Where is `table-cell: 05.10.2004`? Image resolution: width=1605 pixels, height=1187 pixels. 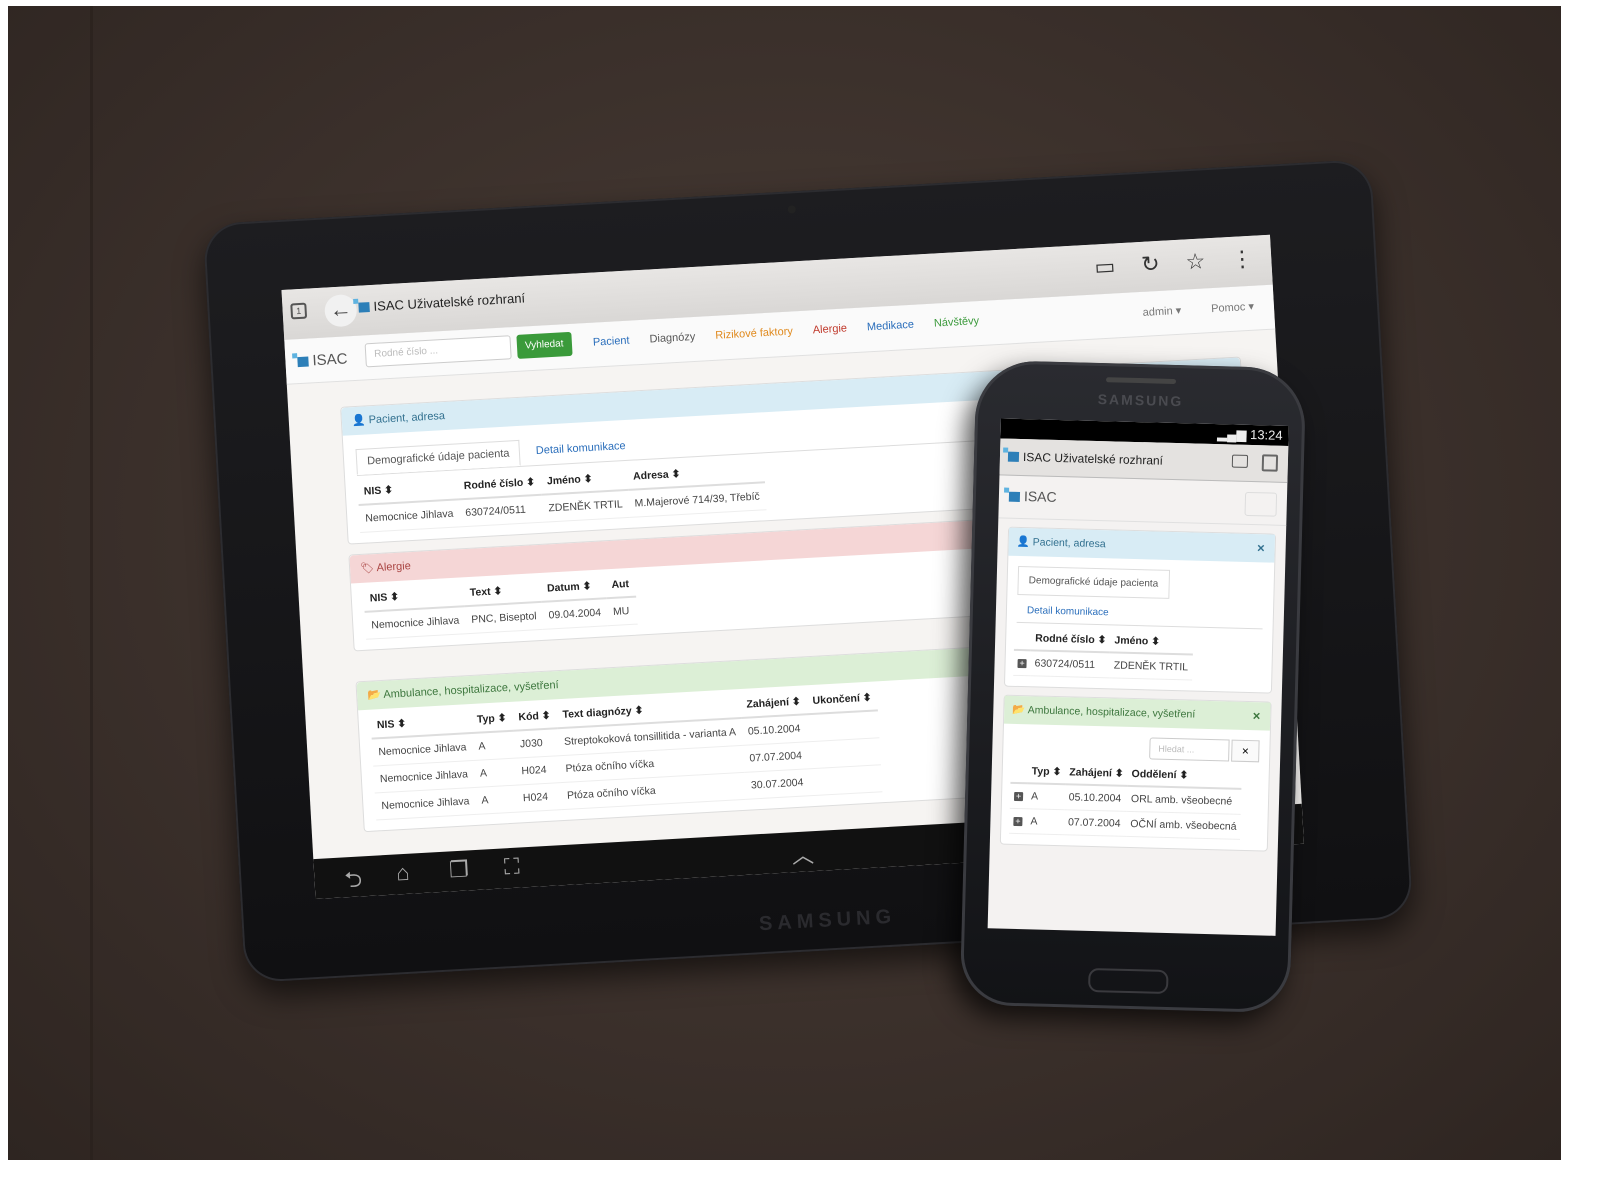 table-cell: 05.10.2004 is located at coordinates (775, 730).